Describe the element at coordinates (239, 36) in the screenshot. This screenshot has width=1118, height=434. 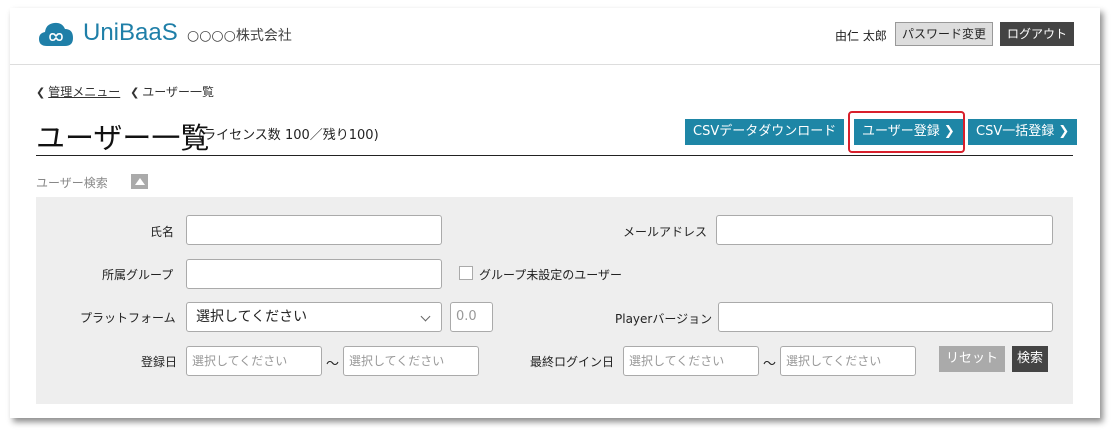
I see `company-name: ○○○○株式会社` at that location.